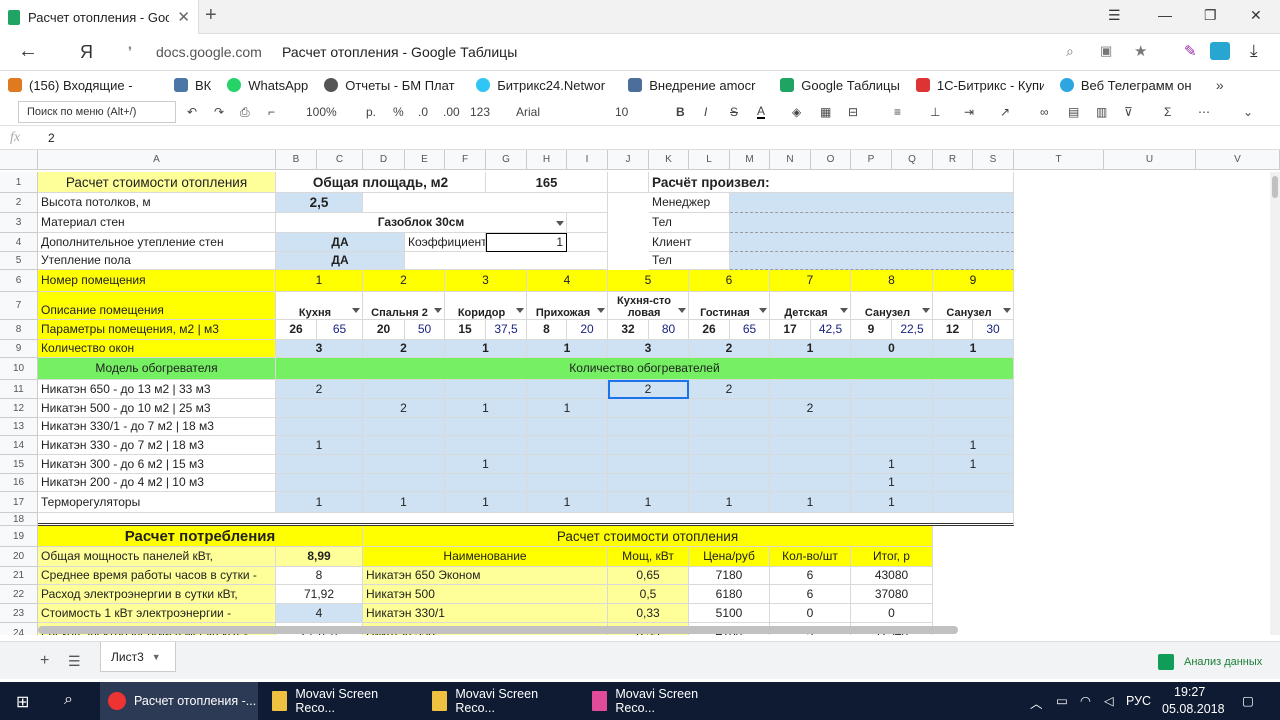 The height and width of the screenshot is (720, 1280). Describe the element at coordinates (1073, 112) in the screenshot. I see `comment-icon: ▤` at that location.